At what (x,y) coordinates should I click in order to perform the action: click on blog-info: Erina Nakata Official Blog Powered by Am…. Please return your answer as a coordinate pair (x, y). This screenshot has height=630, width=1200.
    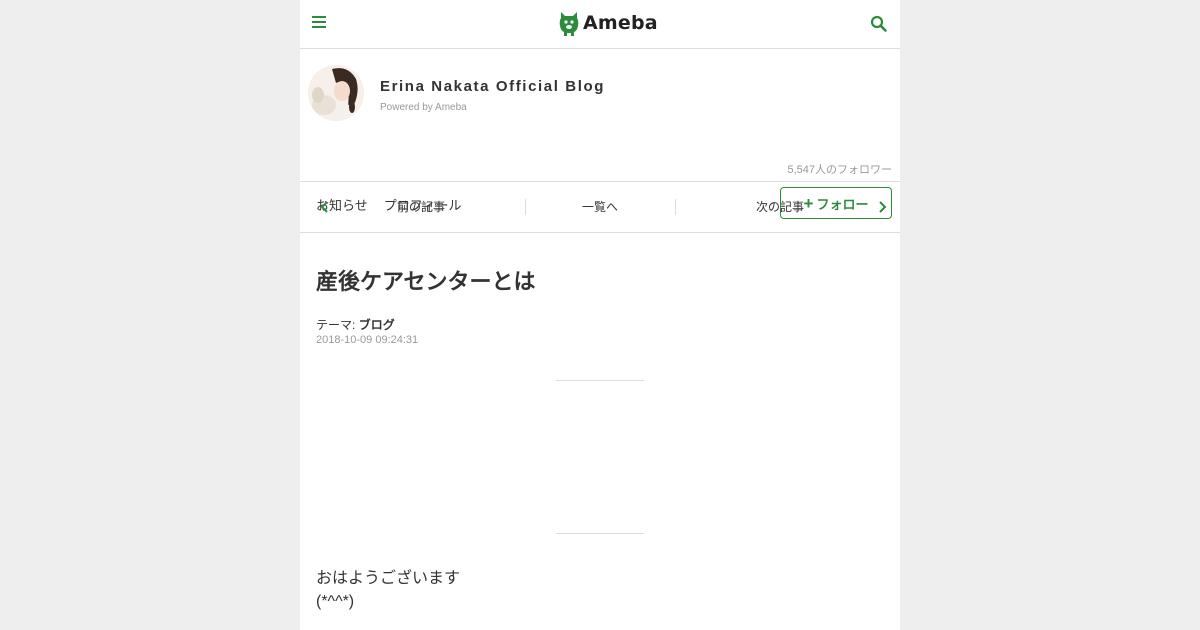
    Looking at the image, I should click on (600, 134).